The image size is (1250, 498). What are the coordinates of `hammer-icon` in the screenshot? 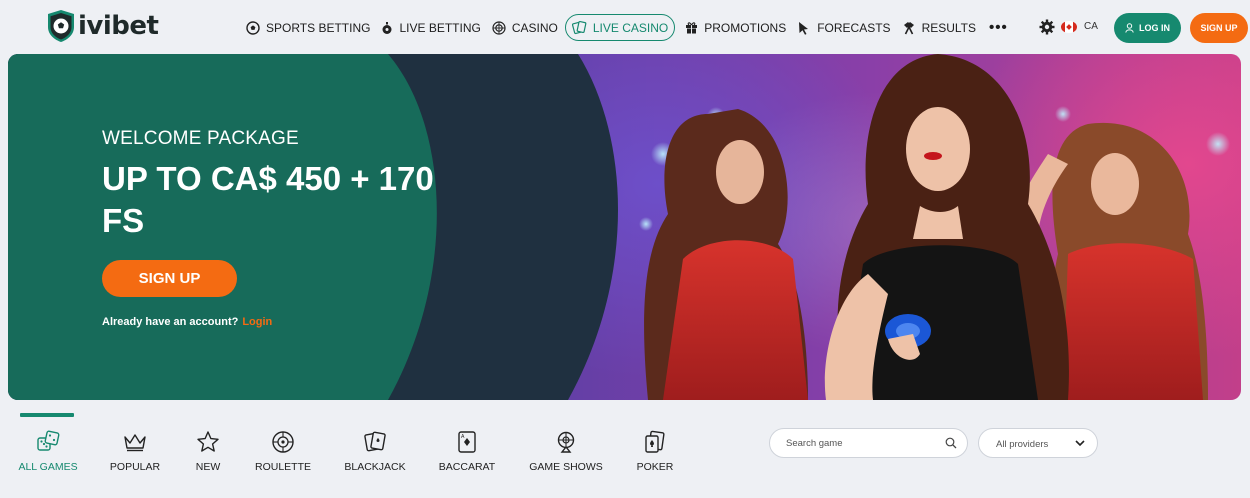 It's located at (908, 27).